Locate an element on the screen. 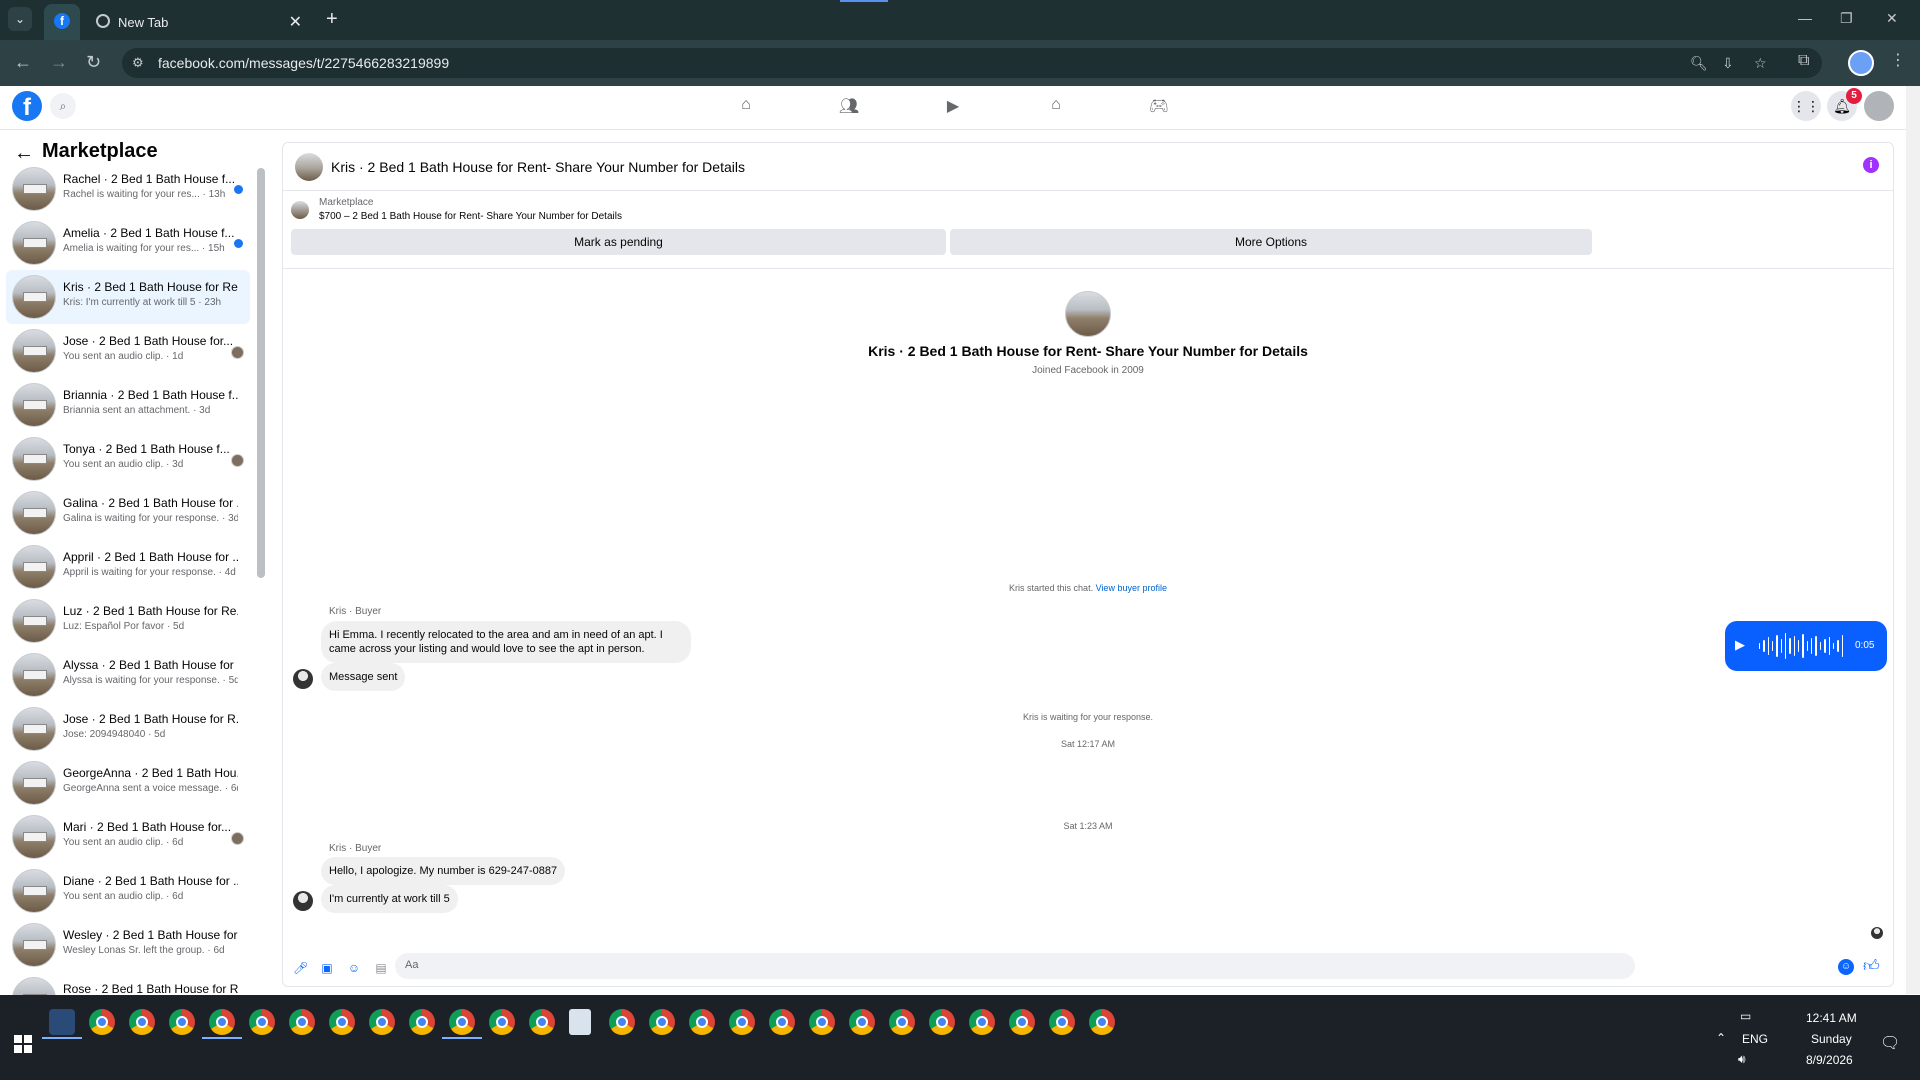 Image resolution: width=1920 pixels, height=1080 pixels. browser-menu-icon: ⋮ is located at coordinates (1898, 60).